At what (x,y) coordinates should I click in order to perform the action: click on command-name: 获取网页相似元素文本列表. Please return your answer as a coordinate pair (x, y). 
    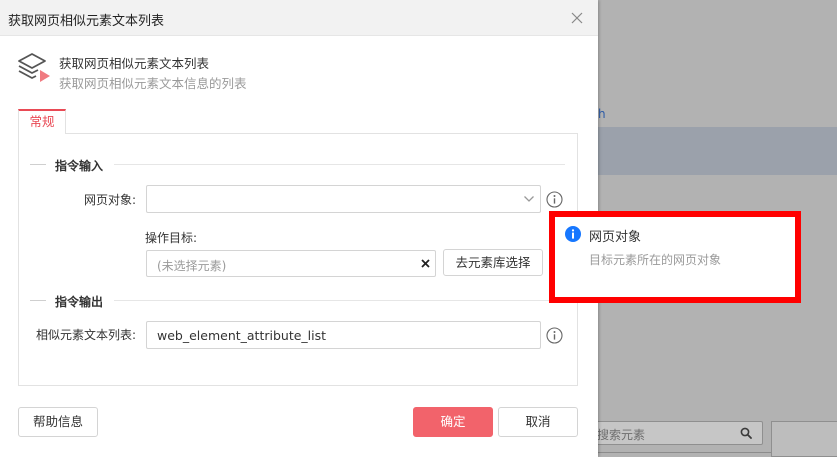
    Looking at the image, I should click on (134, 63).